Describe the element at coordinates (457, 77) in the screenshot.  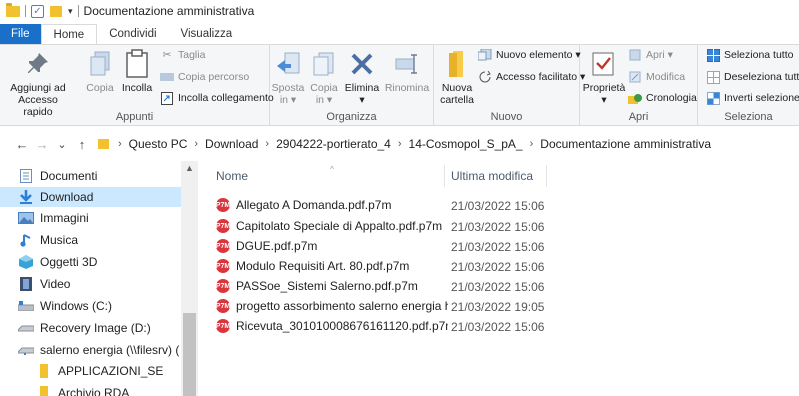
I see `new-folder-button: Nuova cartella` at that location.